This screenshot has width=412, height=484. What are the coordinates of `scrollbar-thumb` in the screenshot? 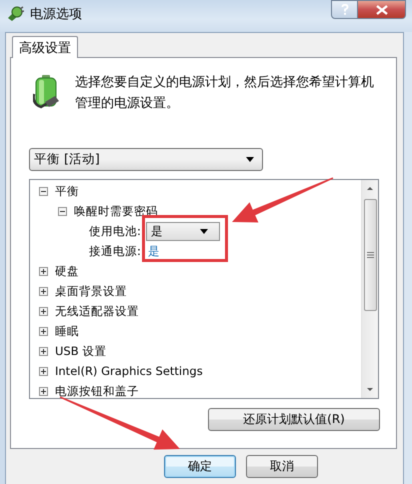 It's located at (370, 255).